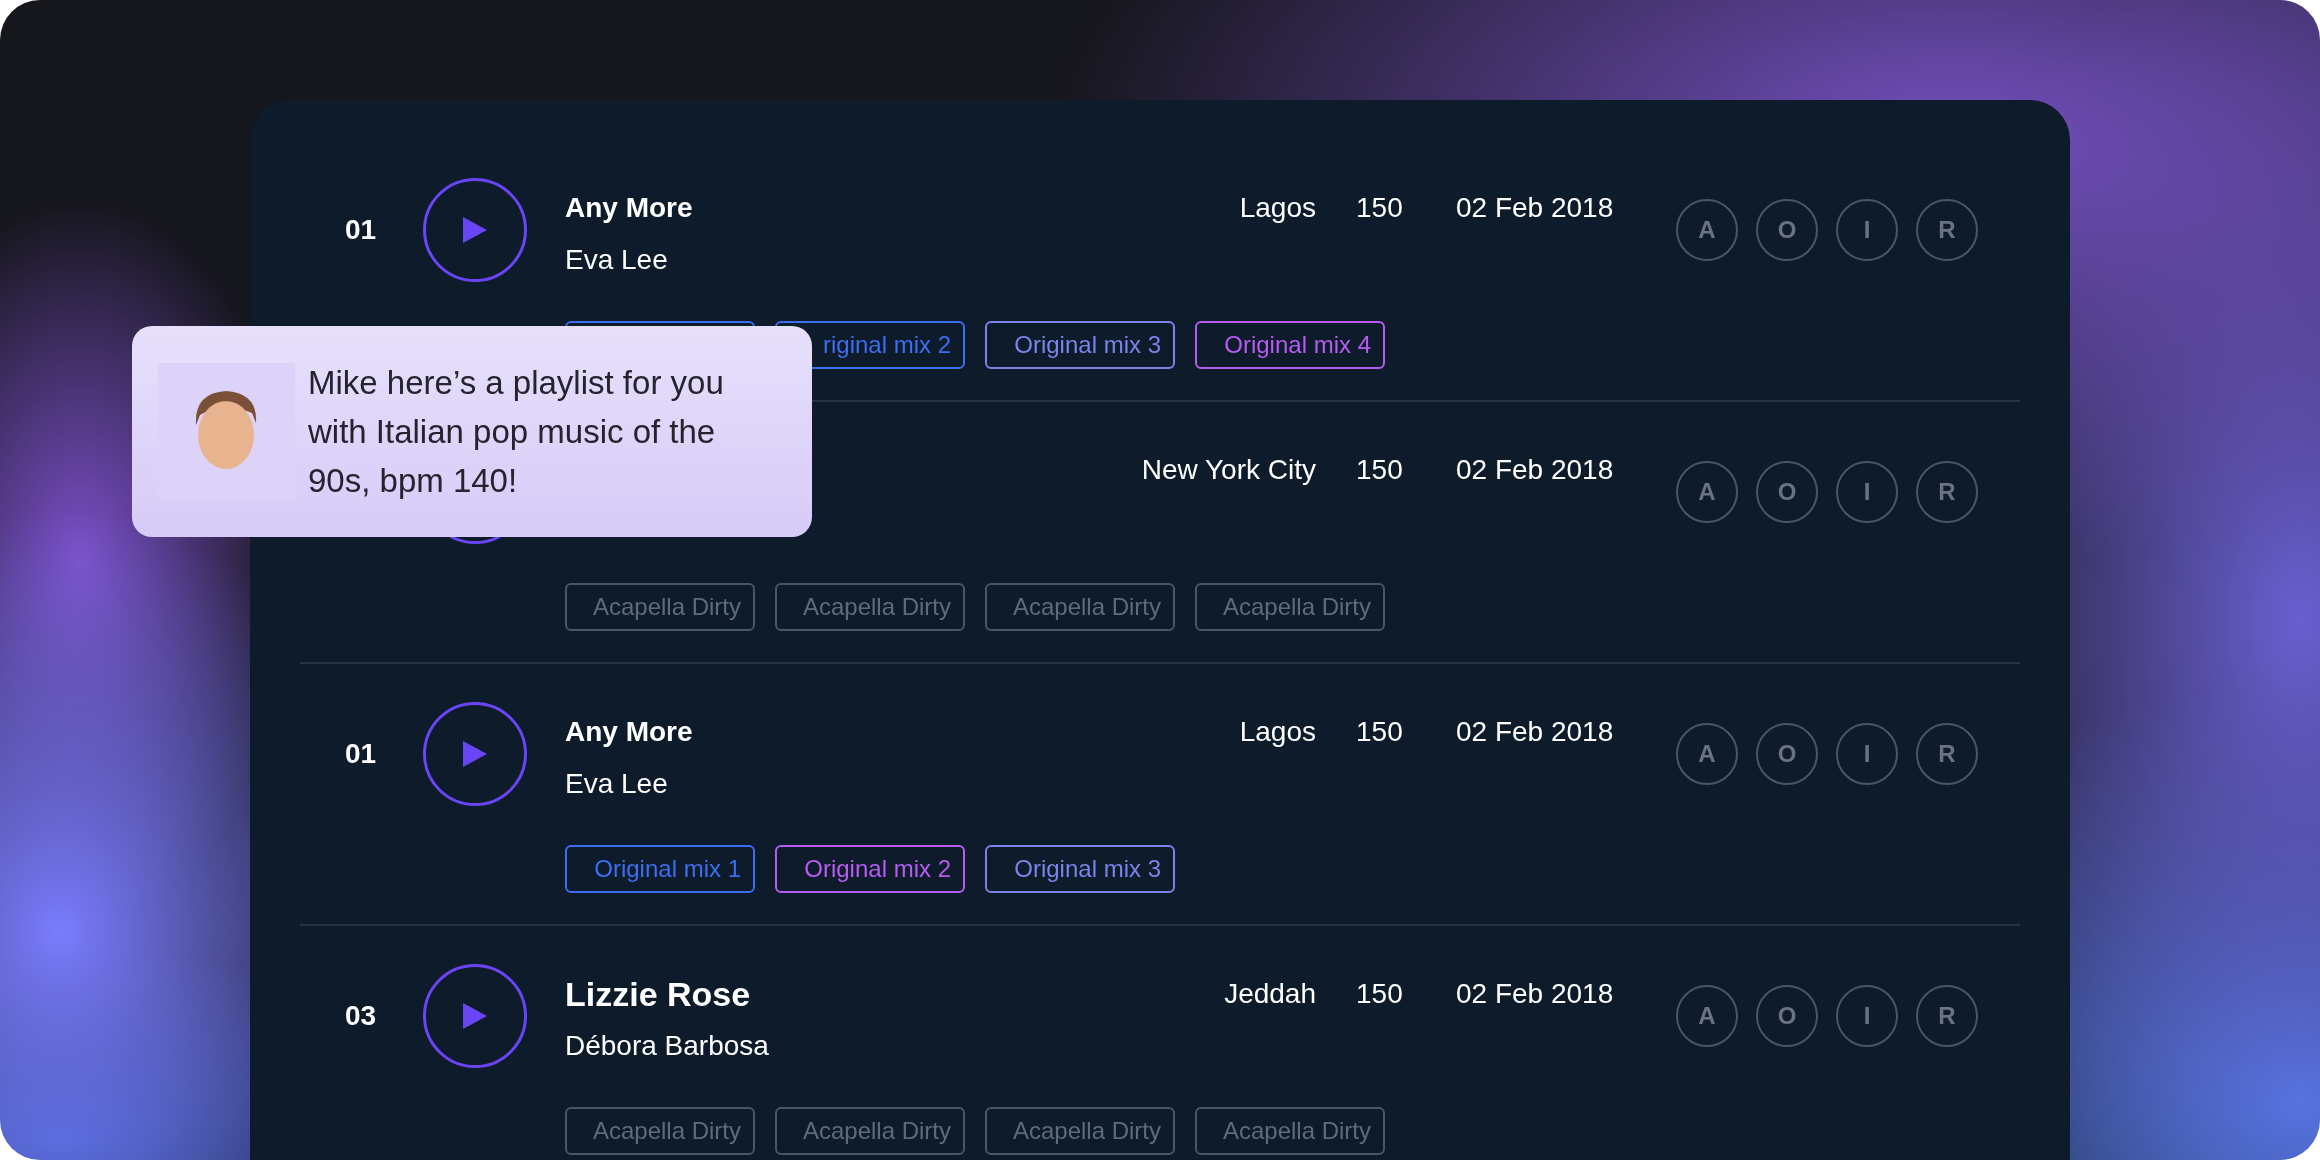 The image size is (2320, 1160). I want to click on tag: Original mix 4, so click(1290, 345).